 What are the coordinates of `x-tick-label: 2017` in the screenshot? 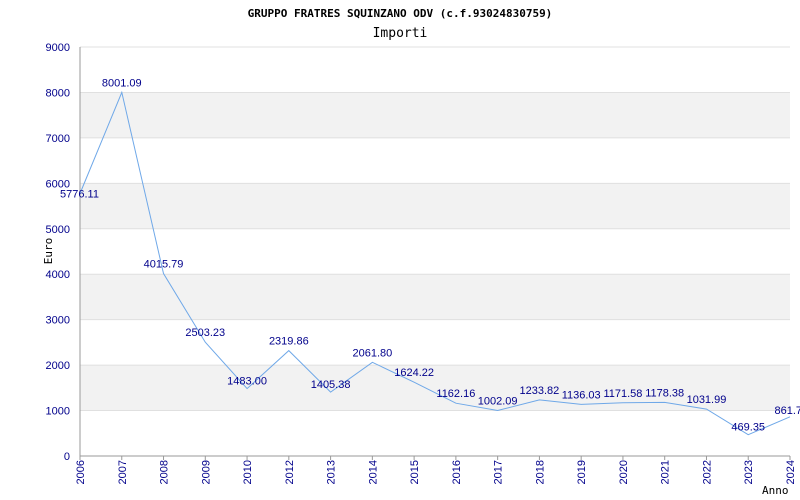 It's located at (499, 472).